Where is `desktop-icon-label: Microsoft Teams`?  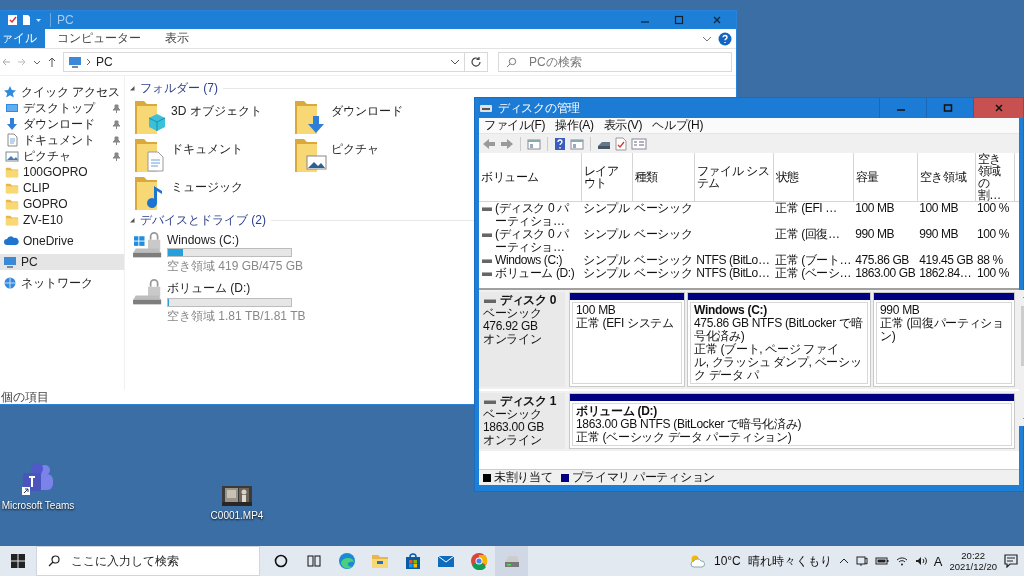 desktop-icon-label: Microsoft Teams is located at coordinates (38, 505).